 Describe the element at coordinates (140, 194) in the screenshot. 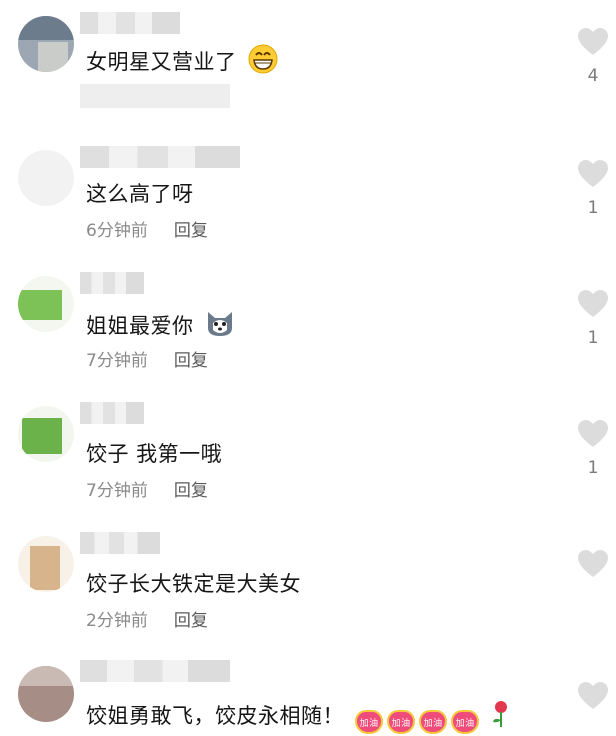

I see `comment-text: 这么高了呀` at that location.